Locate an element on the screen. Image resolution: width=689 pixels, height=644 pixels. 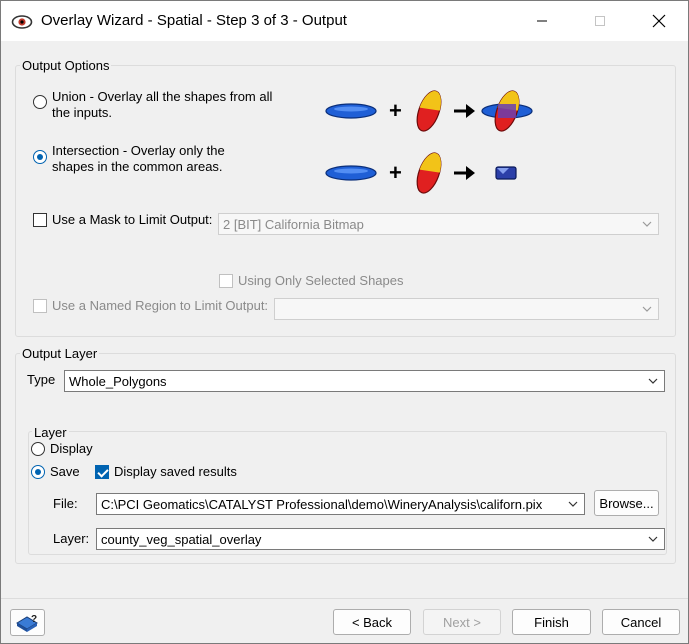
intersection-radio is located at coordinates (40, 157).